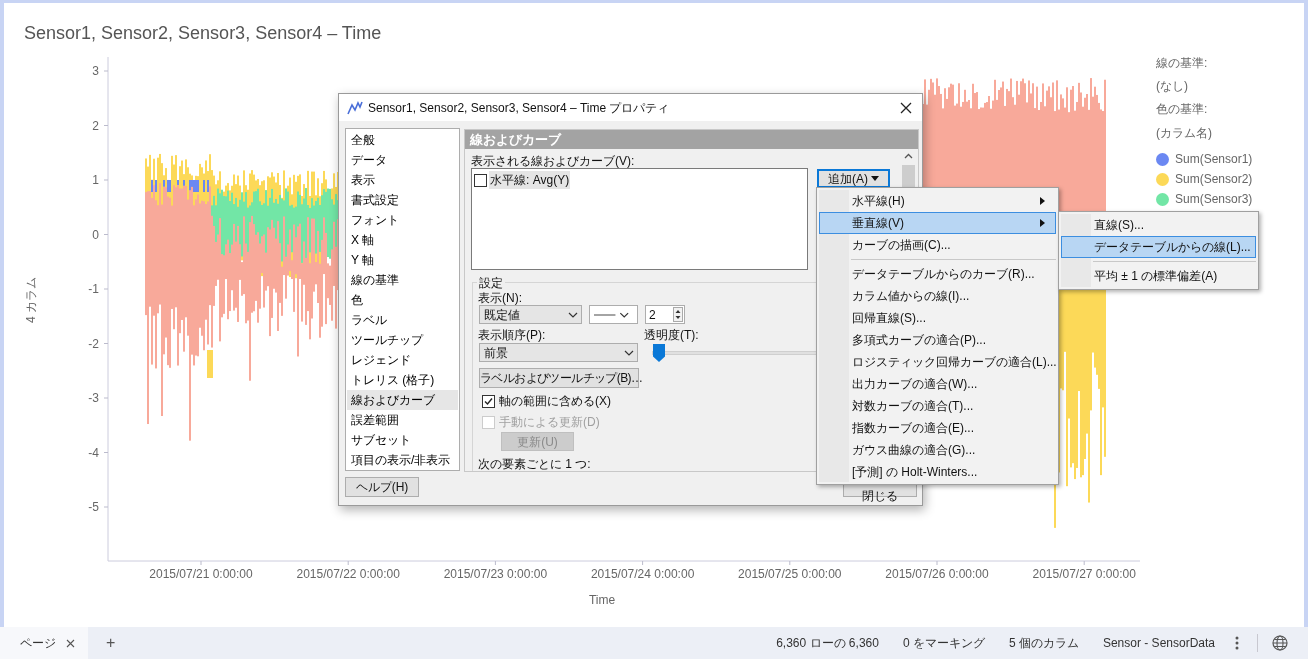 The width and height of the screenshot is (1308, 659). Describe the element at coordinates (402, 240) in the screenshot. I see `nav-item: X 軸` at that location.